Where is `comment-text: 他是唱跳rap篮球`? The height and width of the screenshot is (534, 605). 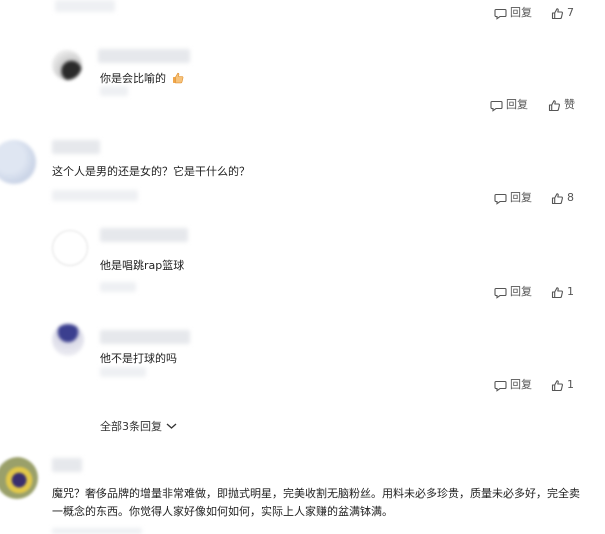
comment-text: 他是唱跳rap篮球 is located at coordinates (142, 265).